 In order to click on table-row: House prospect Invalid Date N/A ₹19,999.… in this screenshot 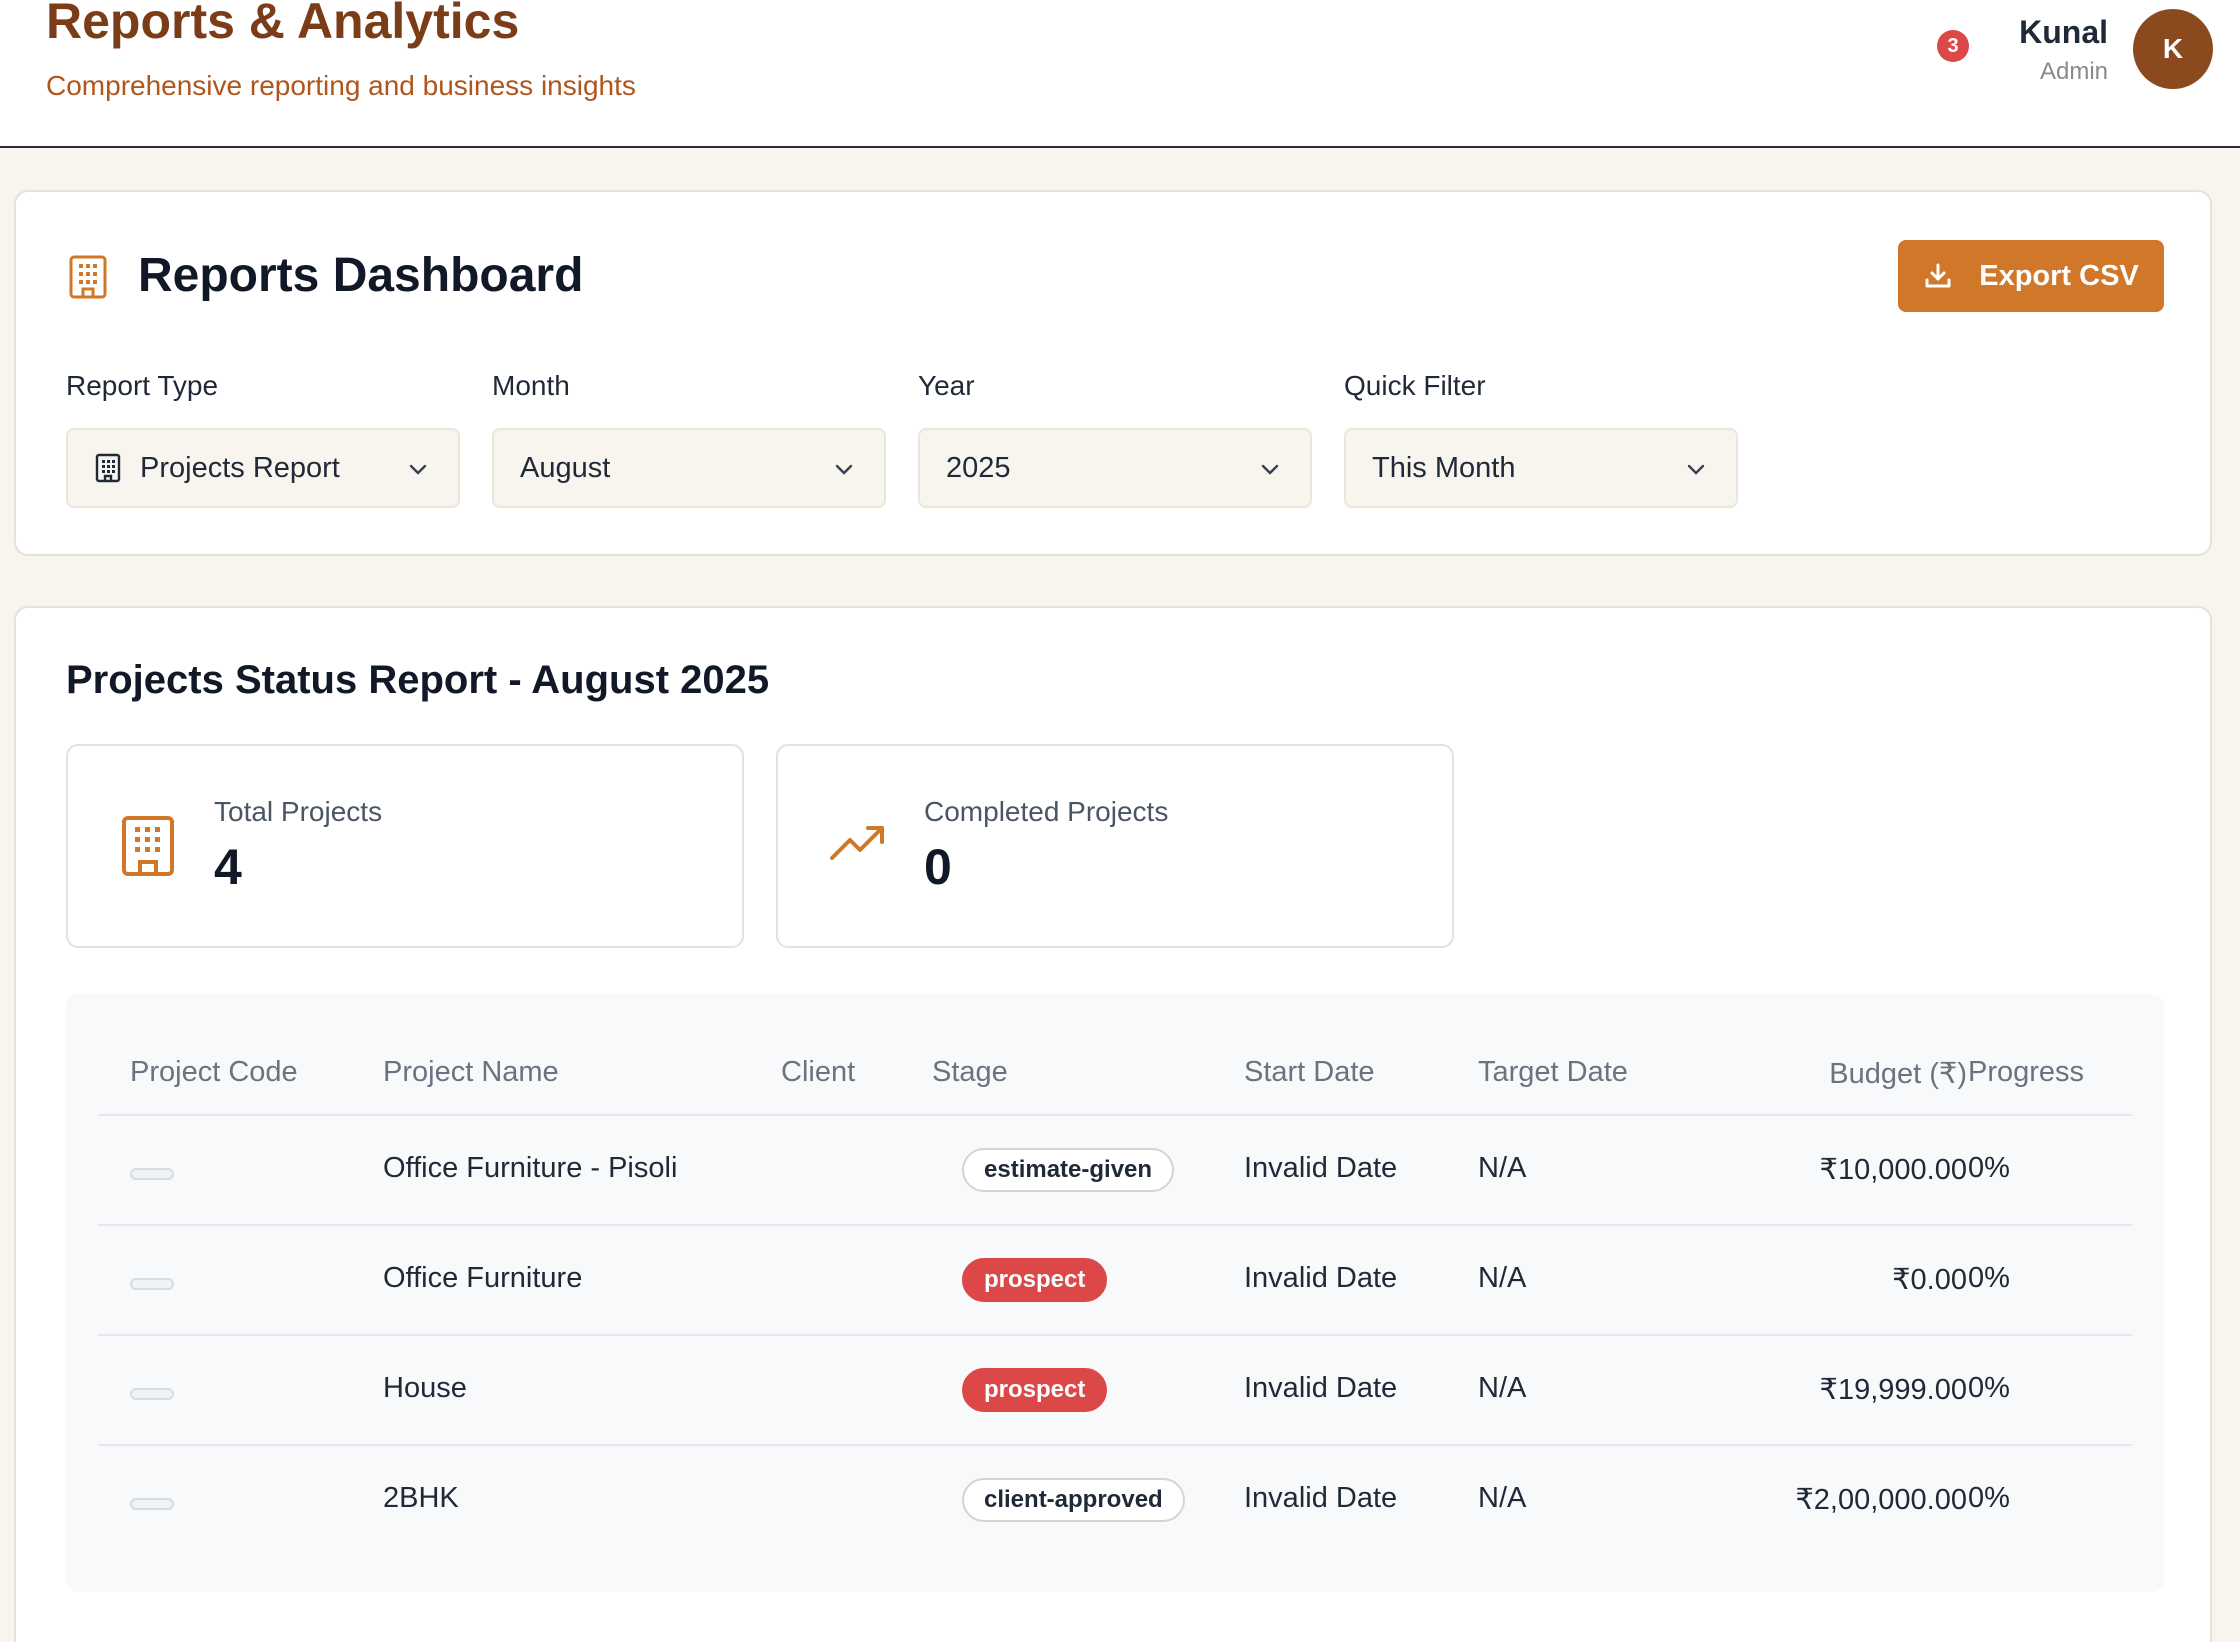, I will do `click(1115, 1389)`.